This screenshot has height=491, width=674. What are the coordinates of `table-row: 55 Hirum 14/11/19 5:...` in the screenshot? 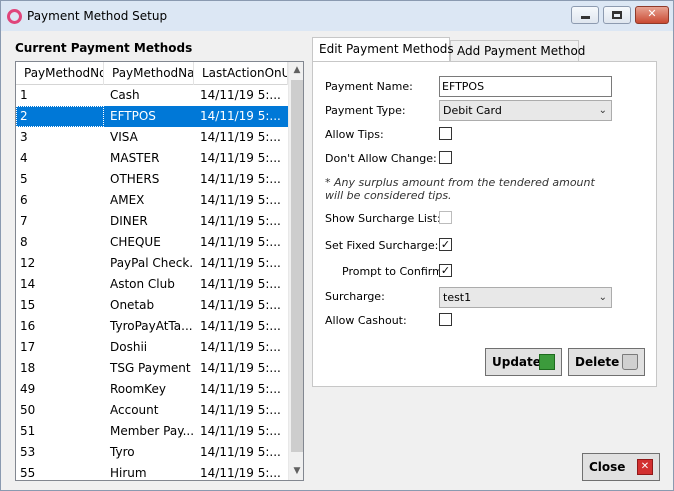 It's located at (152, 471).